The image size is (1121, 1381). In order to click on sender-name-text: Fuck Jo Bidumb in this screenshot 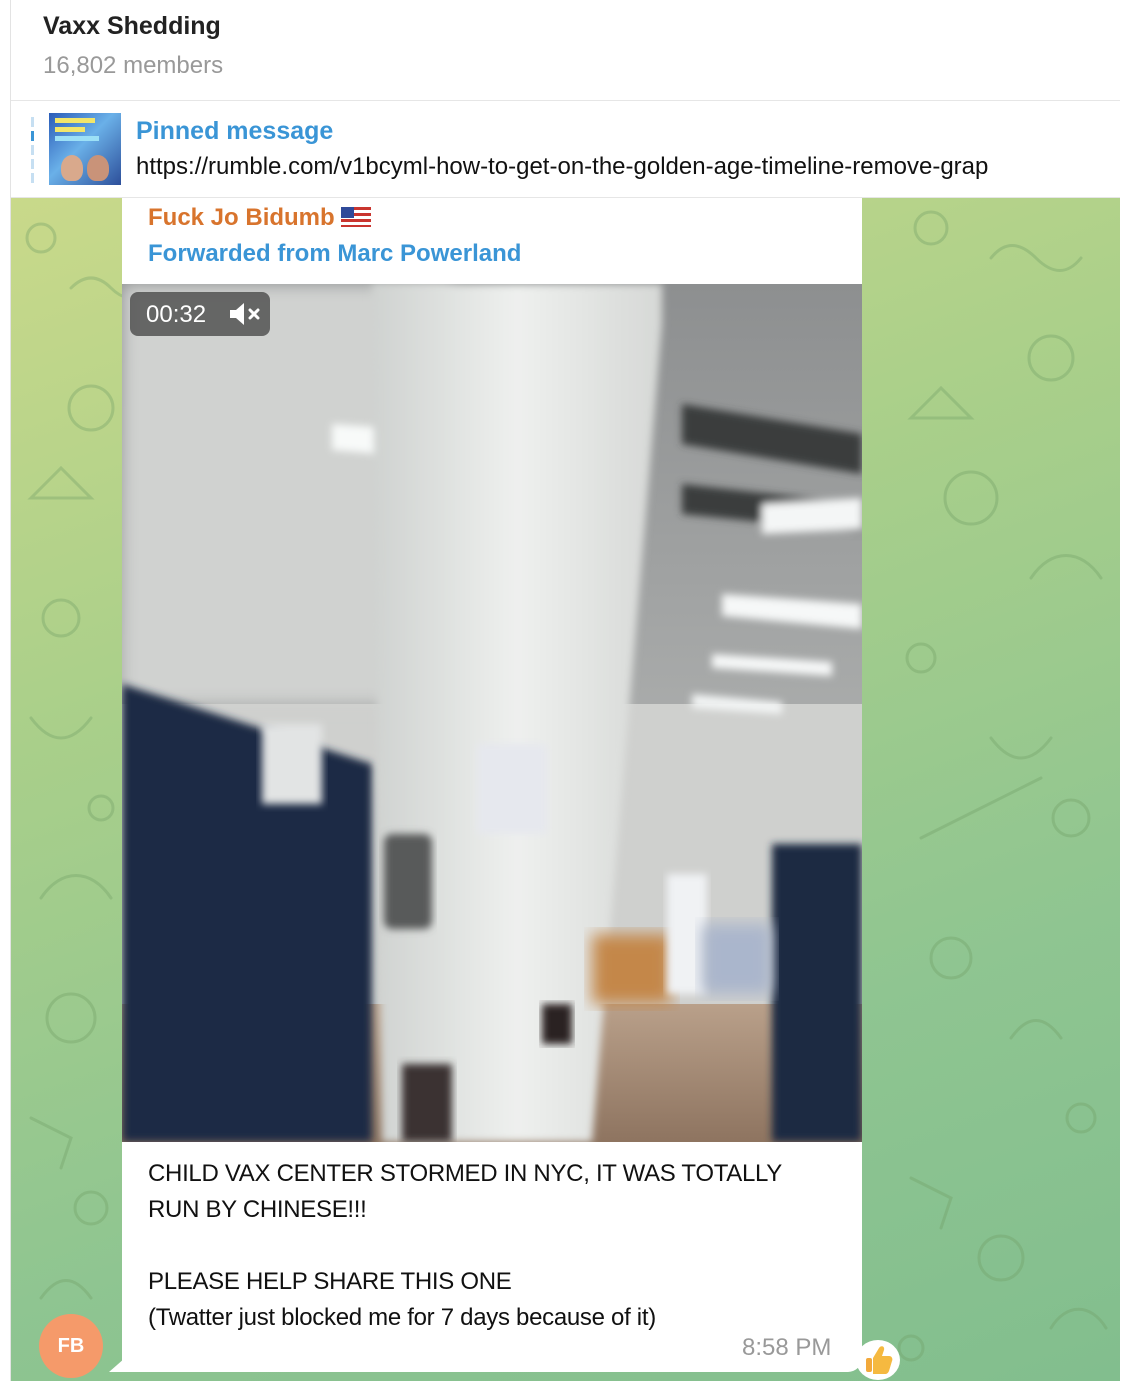, I will do `click(241, 217)`.